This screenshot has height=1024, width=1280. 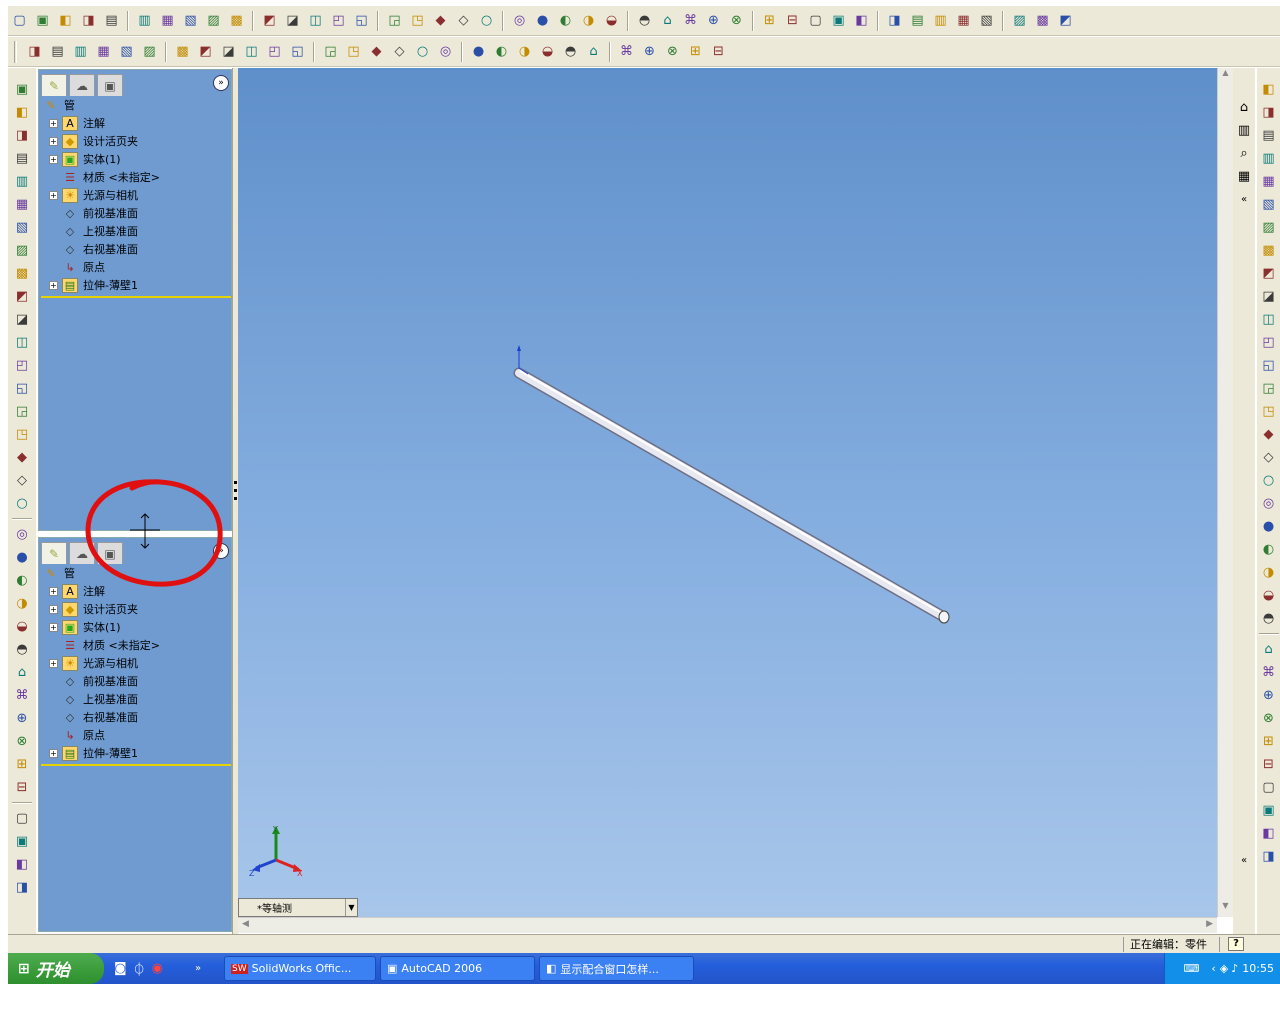 I want to click on section-icon: ⊗, so click(x=736, y=20).